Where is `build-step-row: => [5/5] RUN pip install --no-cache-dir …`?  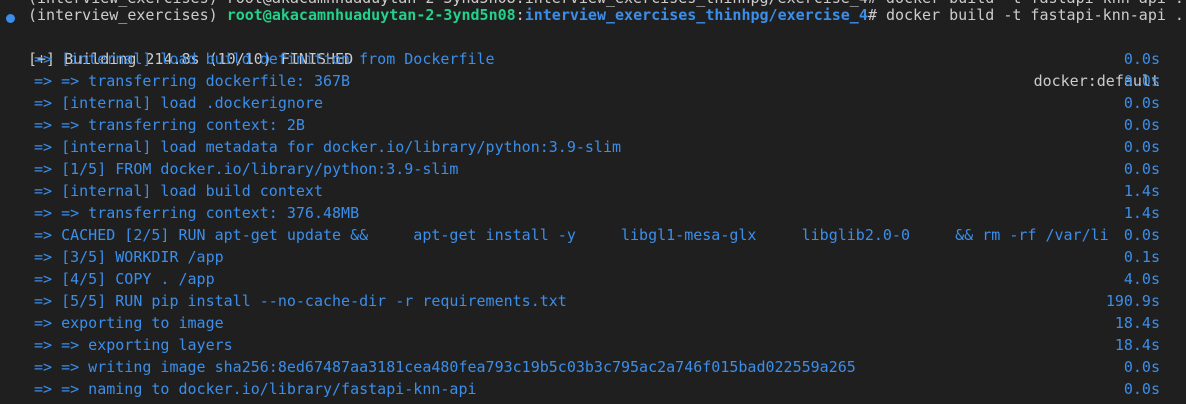 build-step-row: => [5/5] RUN pip install --no-cache-dir … is located at coordinates (593, 301).